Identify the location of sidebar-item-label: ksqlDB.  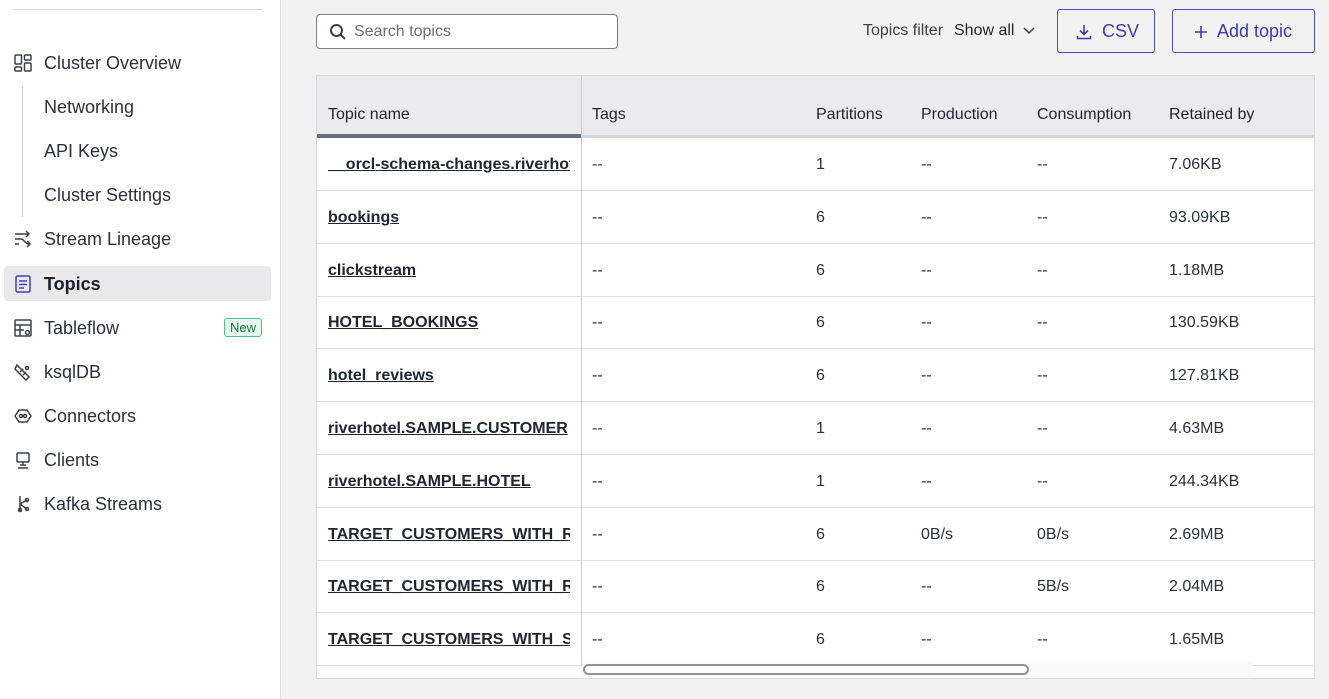
(73, 372).